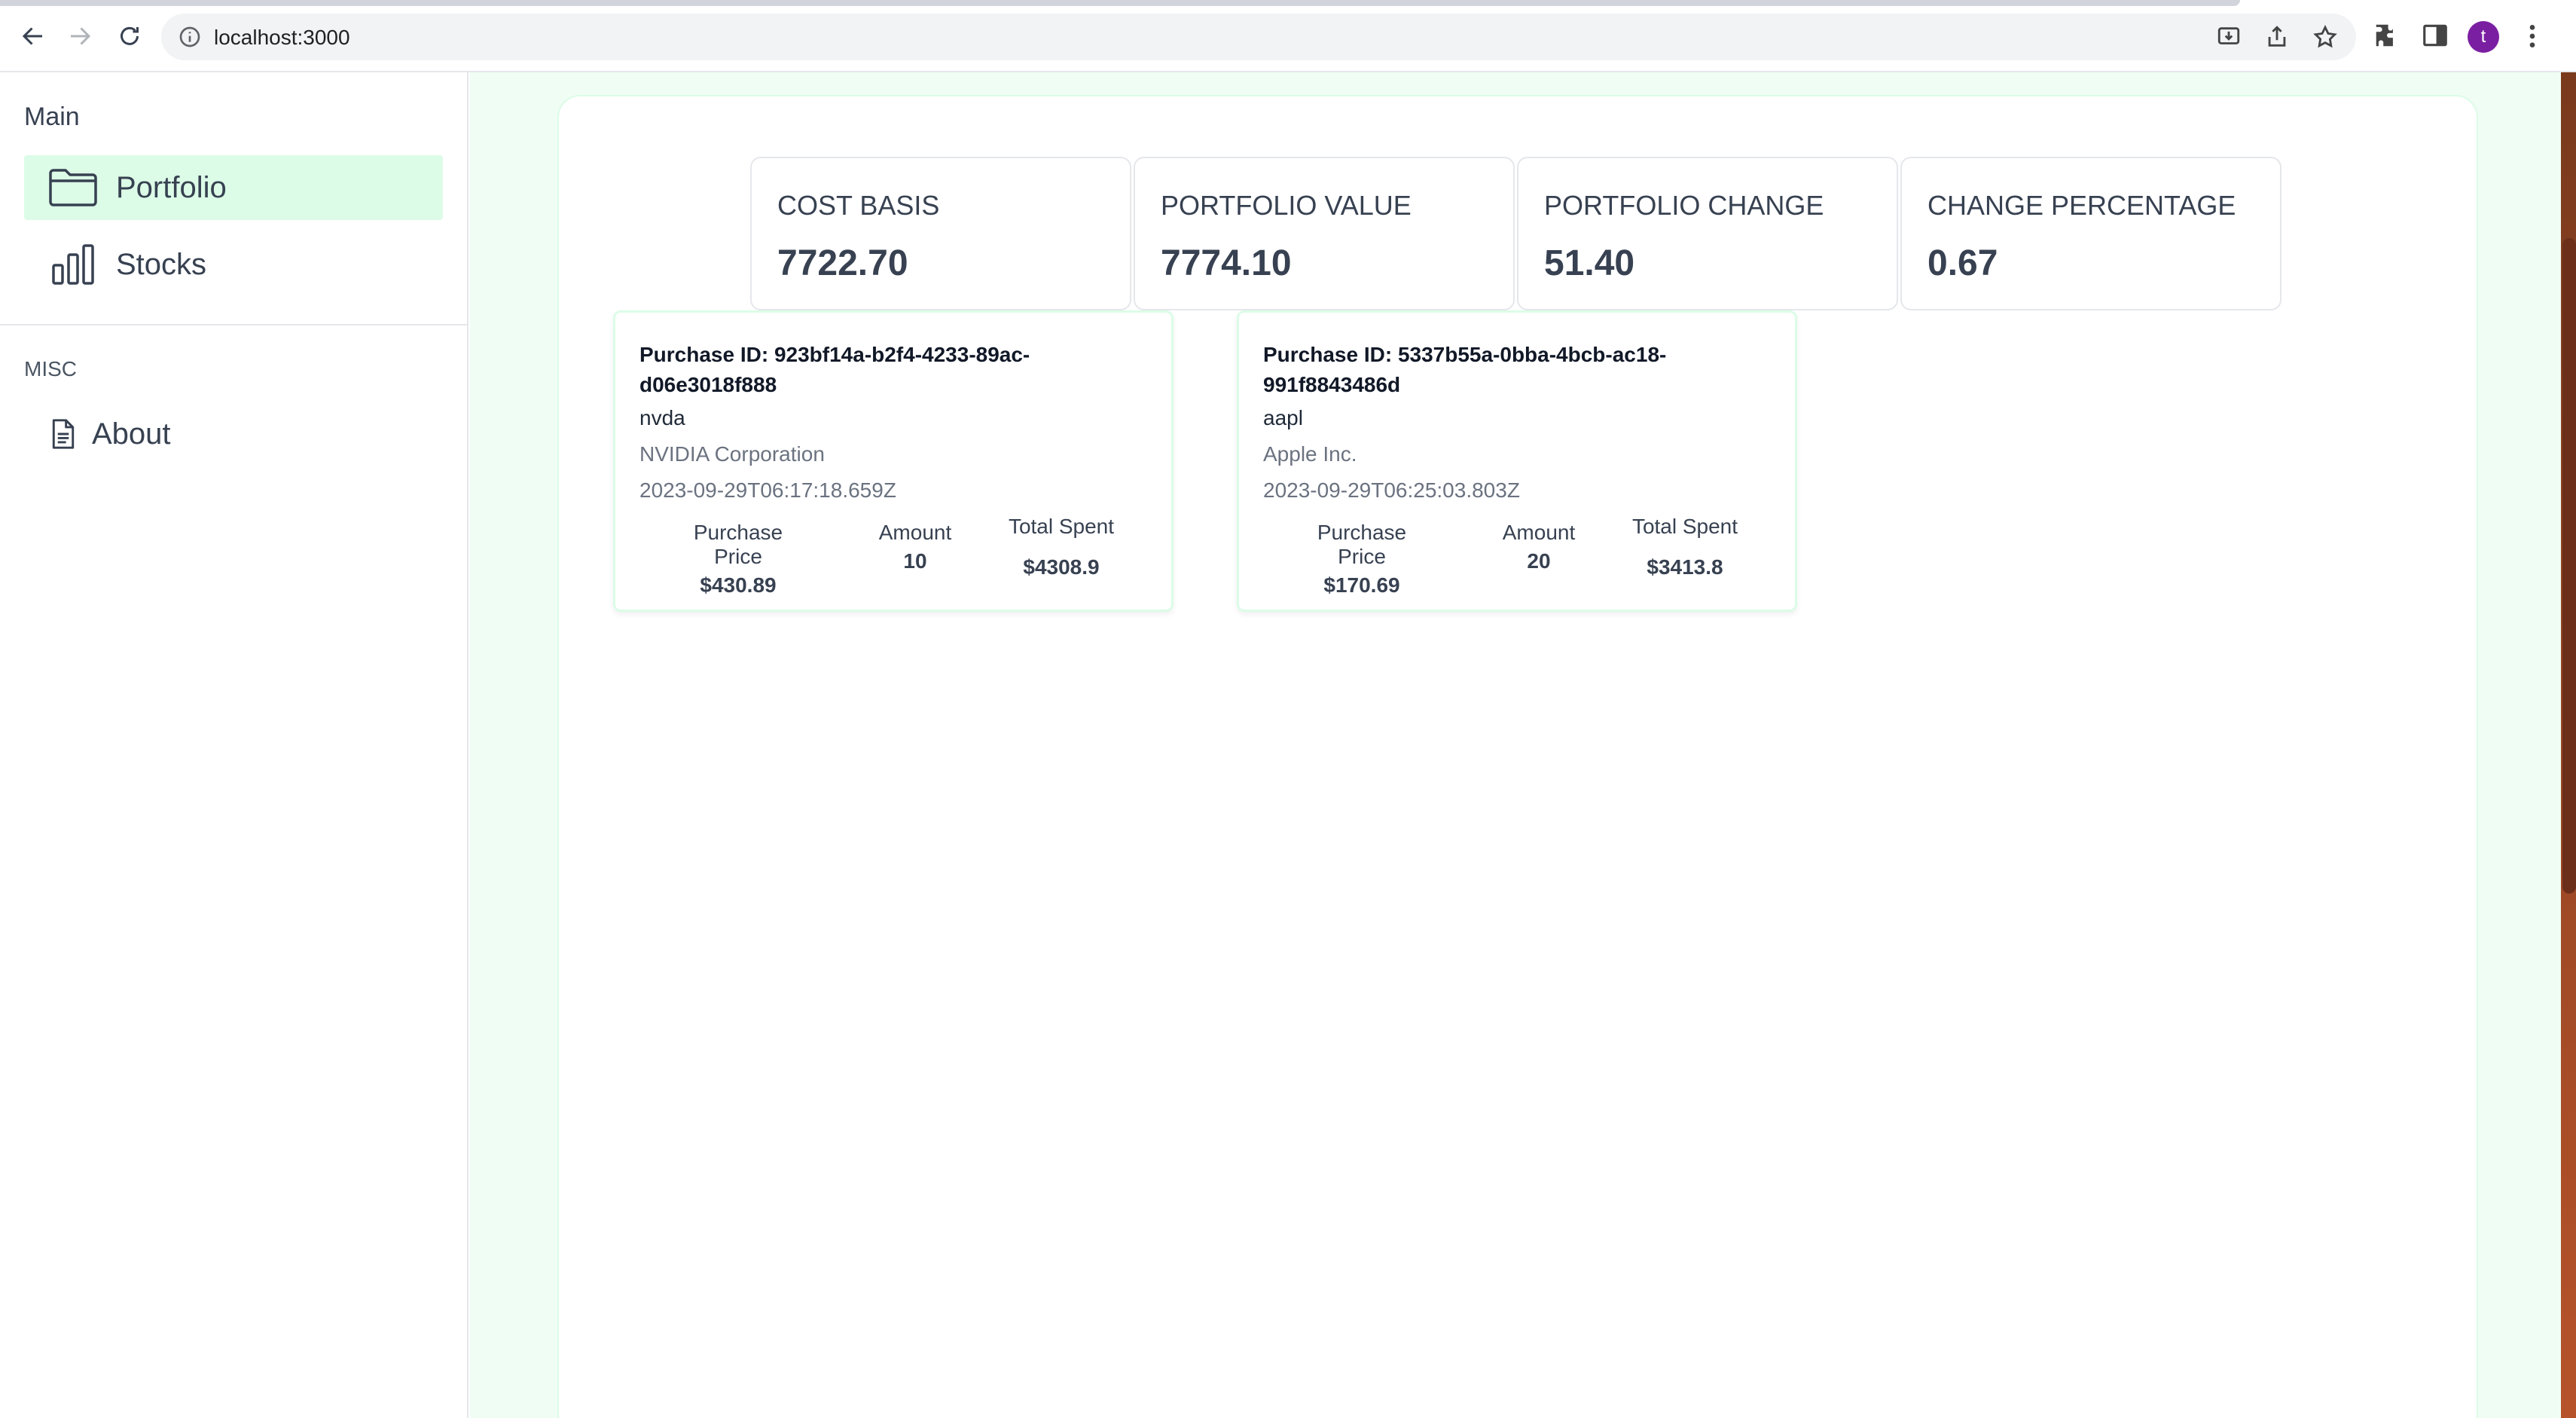 The width and height of the screenshot is (2576, 1418). I want to click on arrow-right-icon, so click(81, 36).